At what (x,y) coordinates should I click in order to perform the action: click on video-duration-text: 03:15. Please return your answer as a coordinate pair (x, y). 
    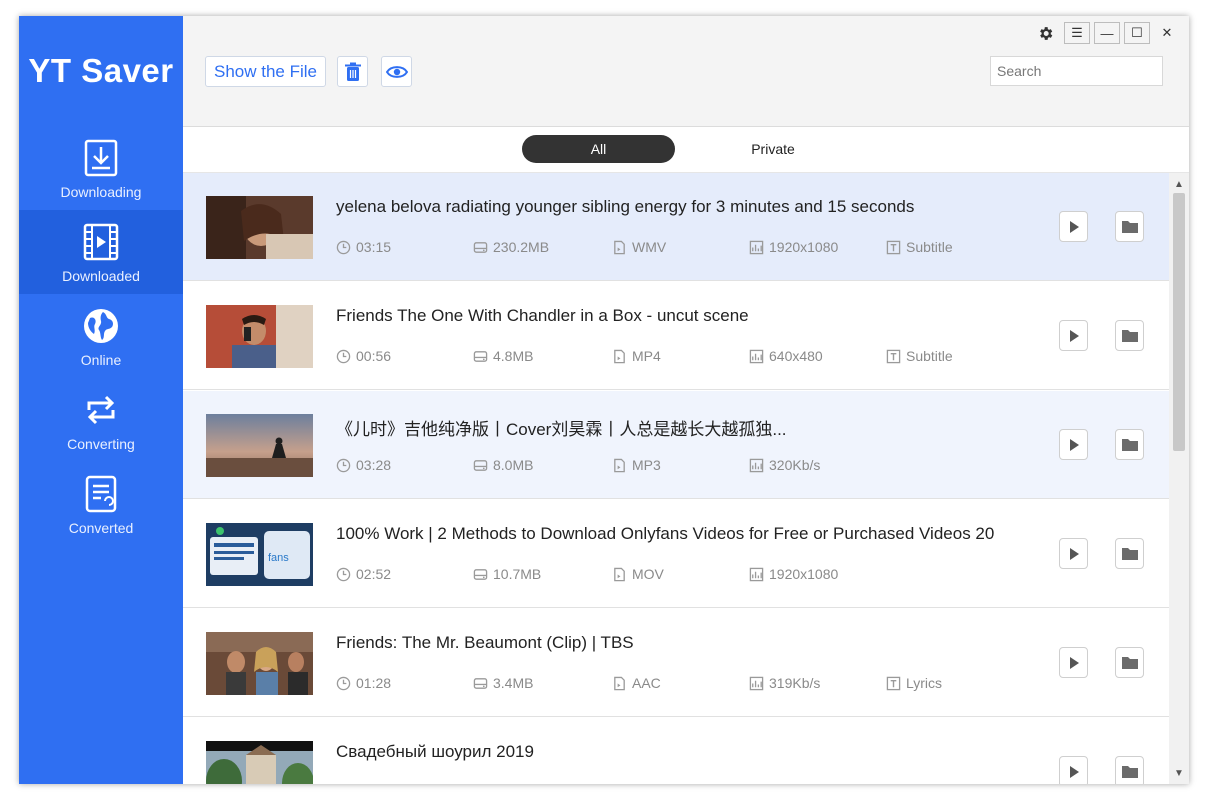
    Looking at the image, I should click on (374, 247).